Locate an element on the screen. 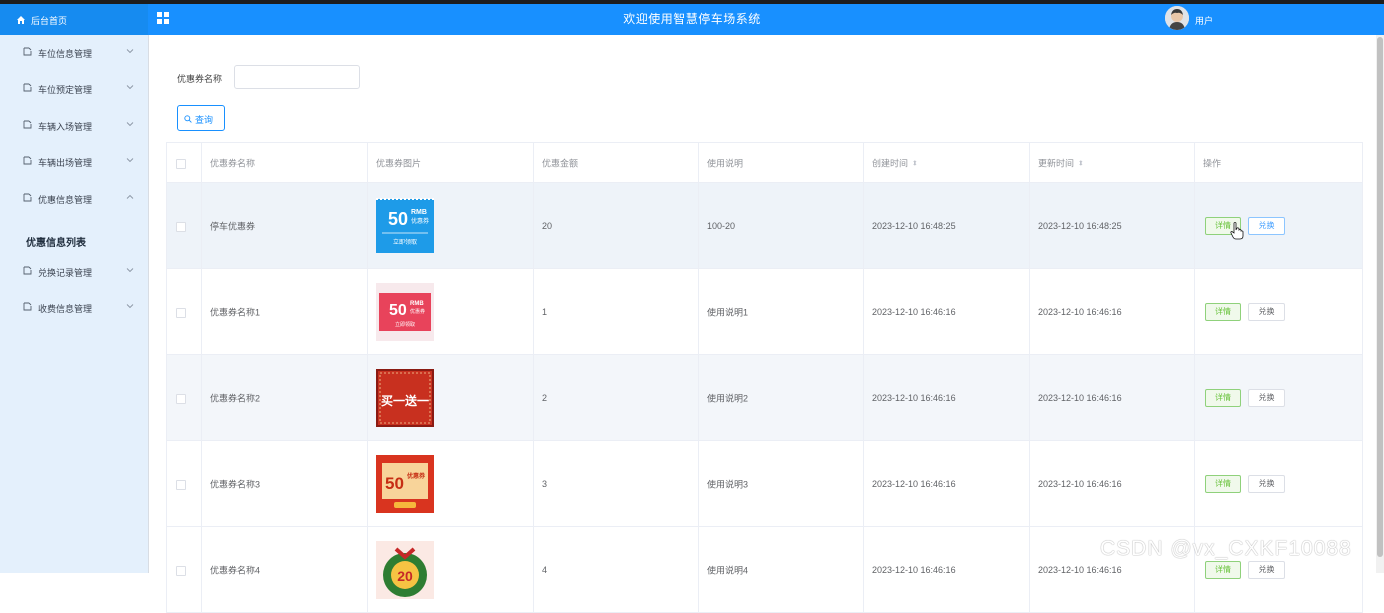 The height and width of the screenshot is (613, 1384). csdn-watermark: CSDN @vx_CXKF10088 is located at coordinates (1226, 548).